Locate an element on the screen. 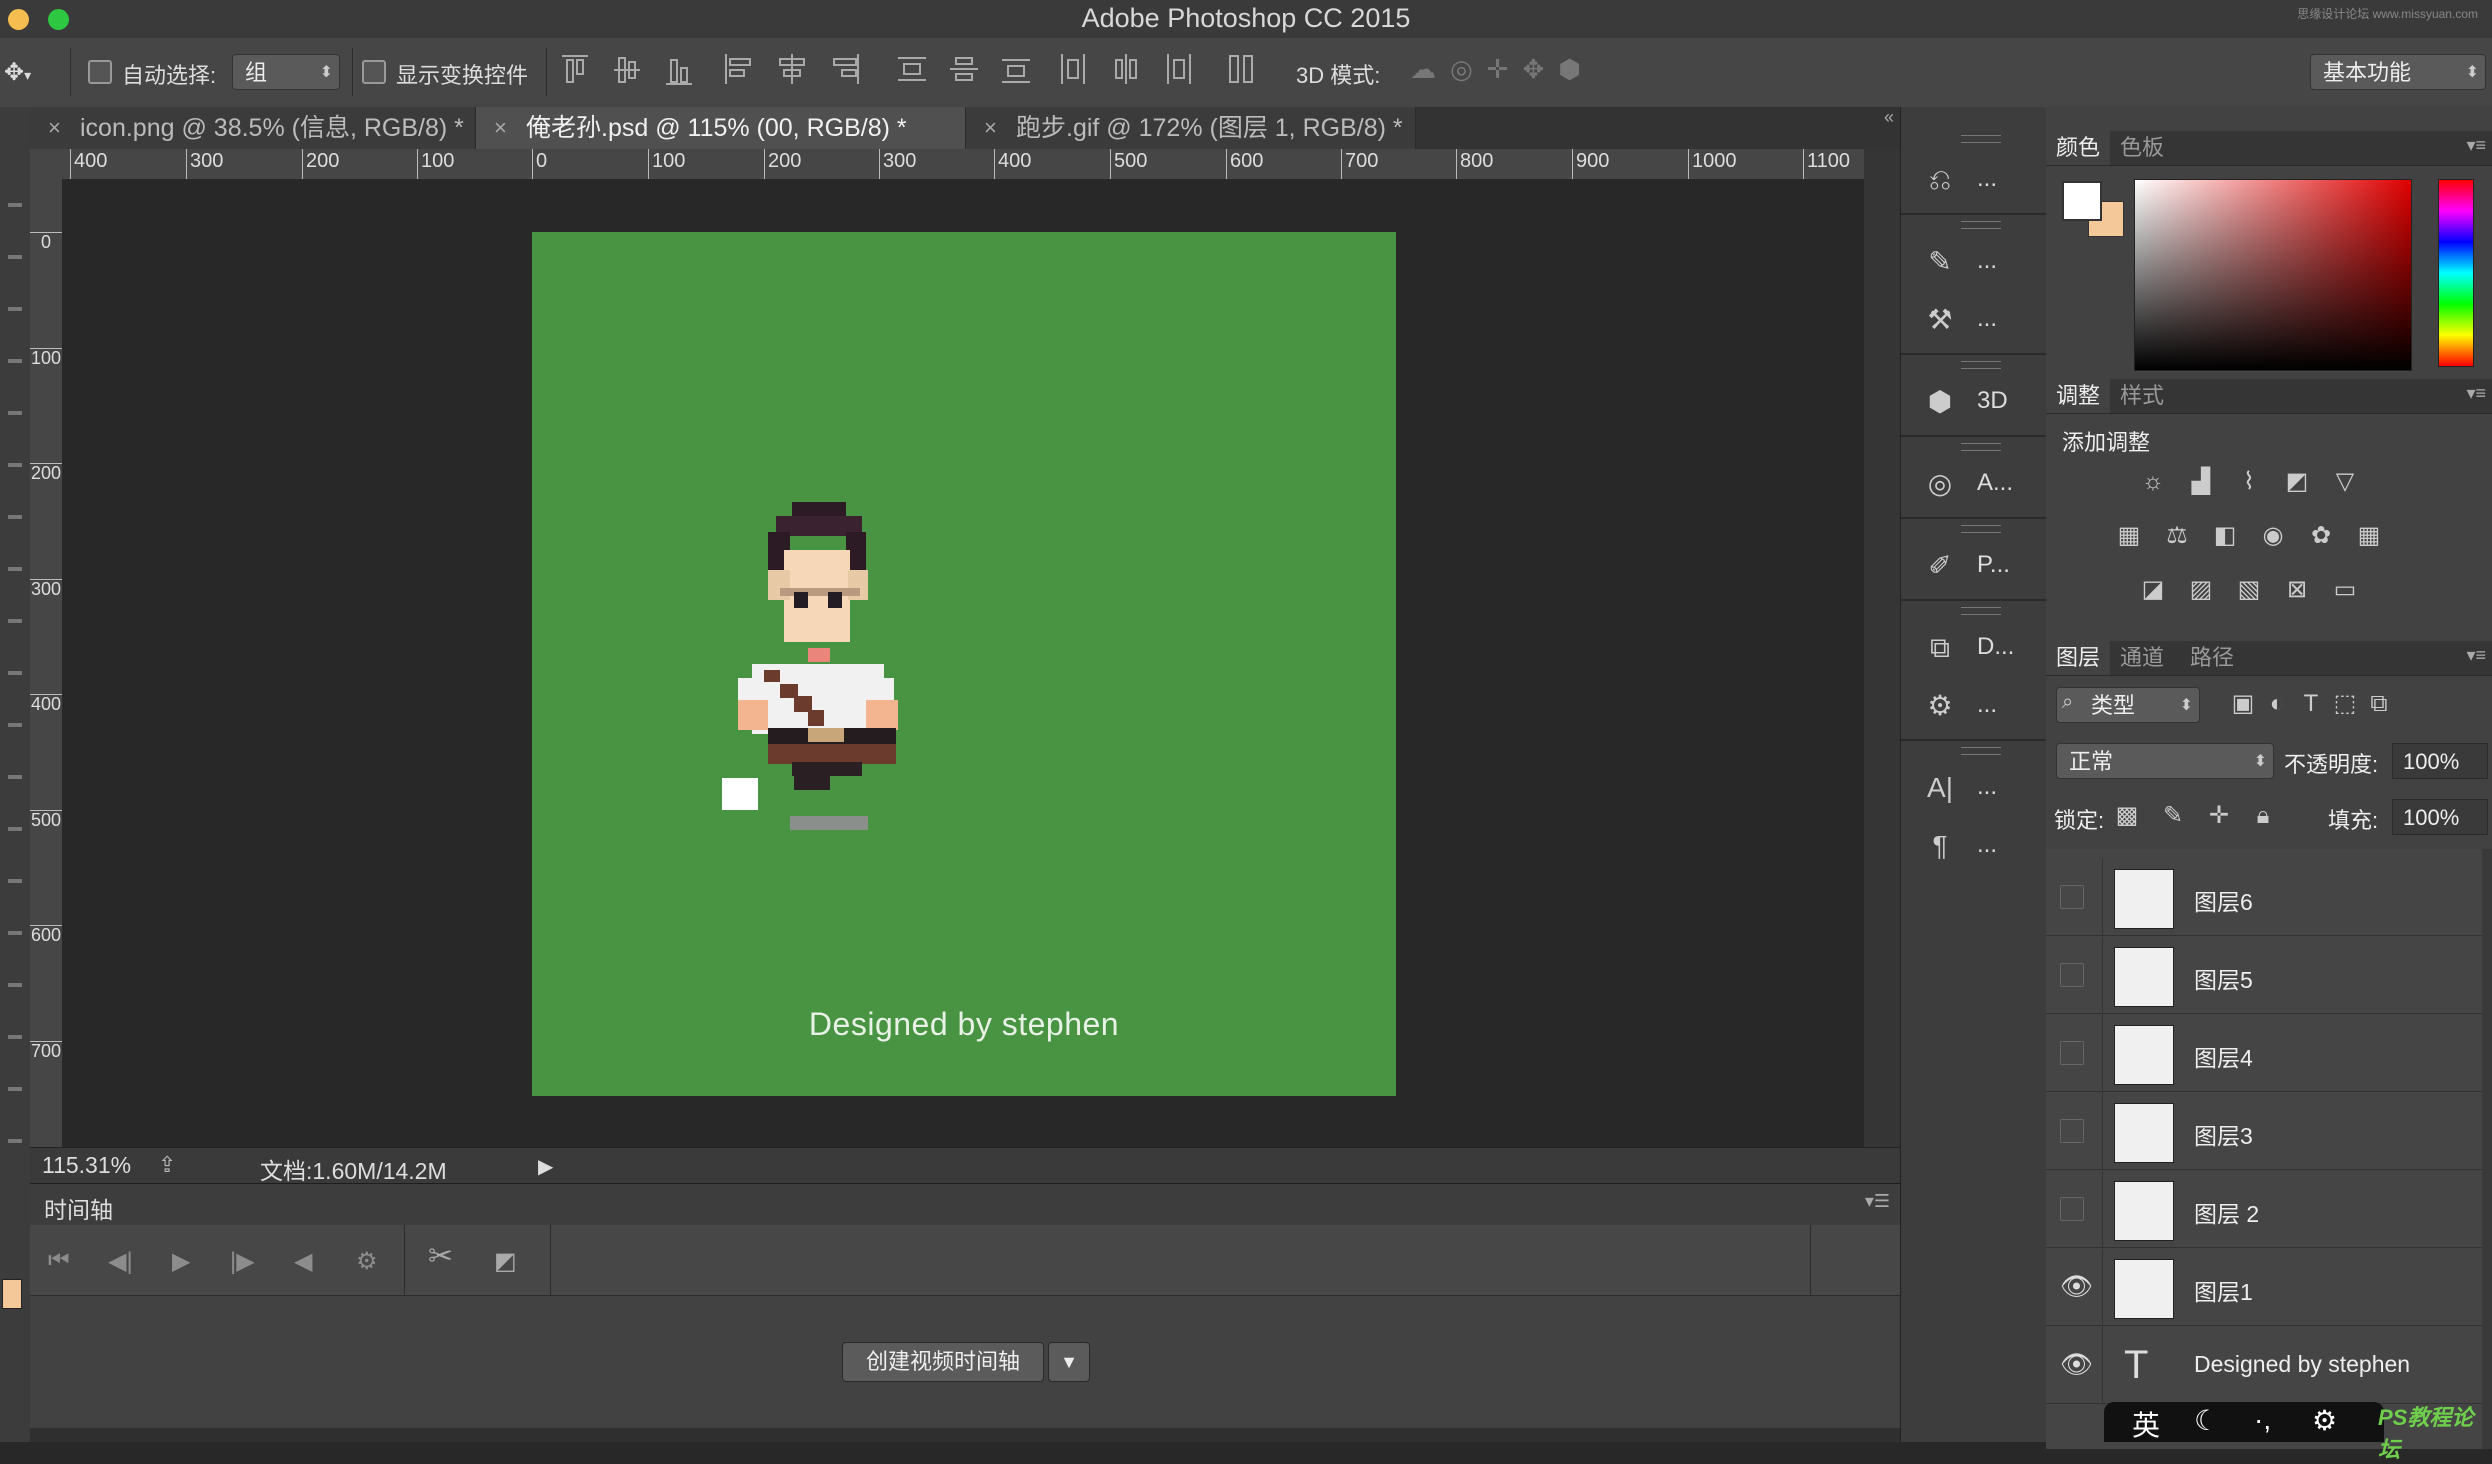  tab-color: 颜色 is located at coordinates (2078, 148).